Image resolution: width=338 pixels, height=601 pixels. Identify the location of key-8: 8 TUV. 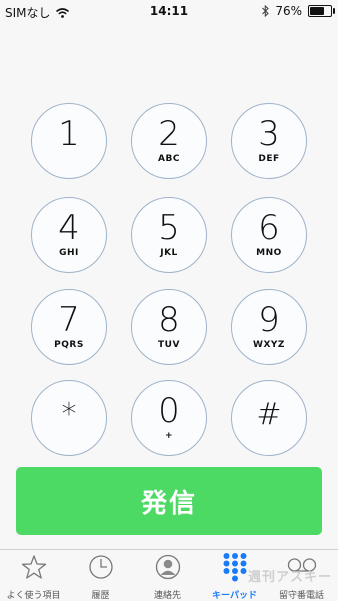
(169, 327).